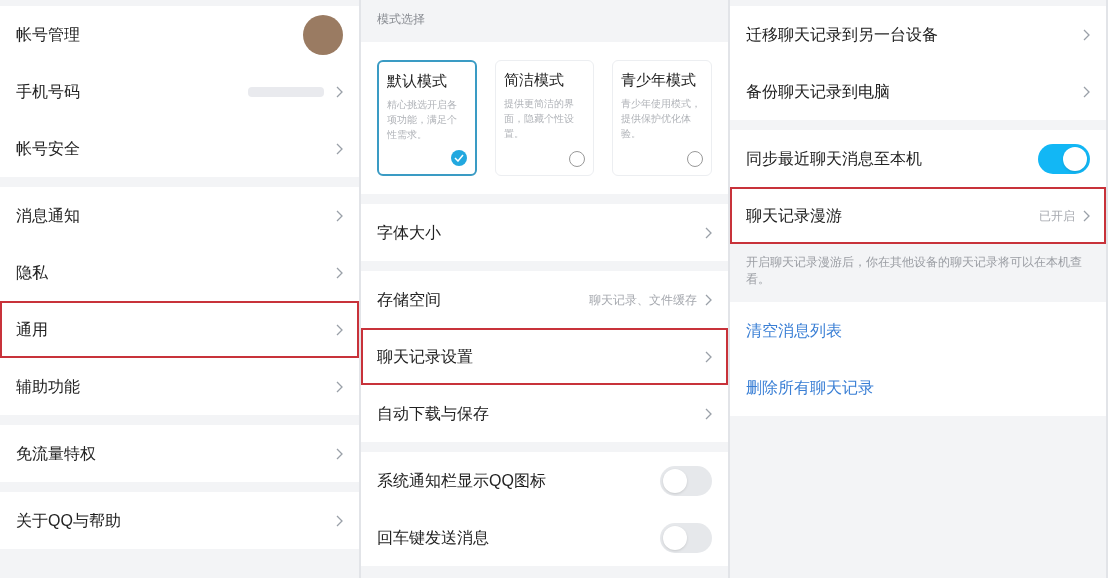 The height and width of the screenshot is (578, 1108). I want to click on setting-label: 帐号安全, so click(48, 148).